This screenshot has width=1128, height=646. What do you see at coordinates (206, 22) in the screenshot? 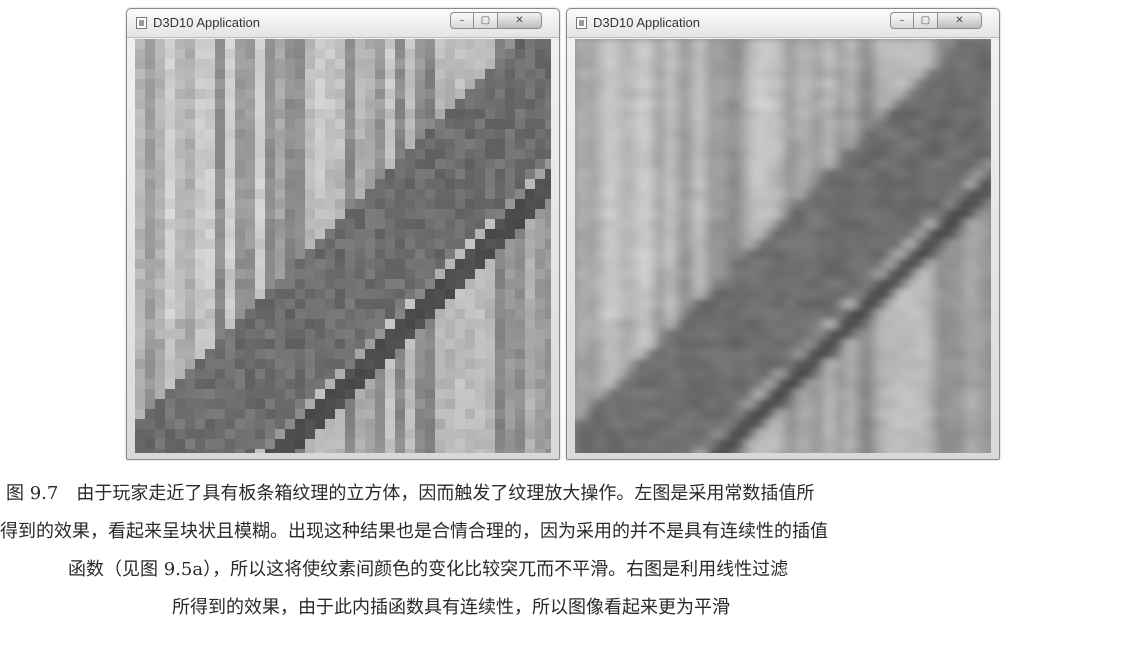
I see `left-window-title: D3D10 Application` at bounding box center [206, 22].